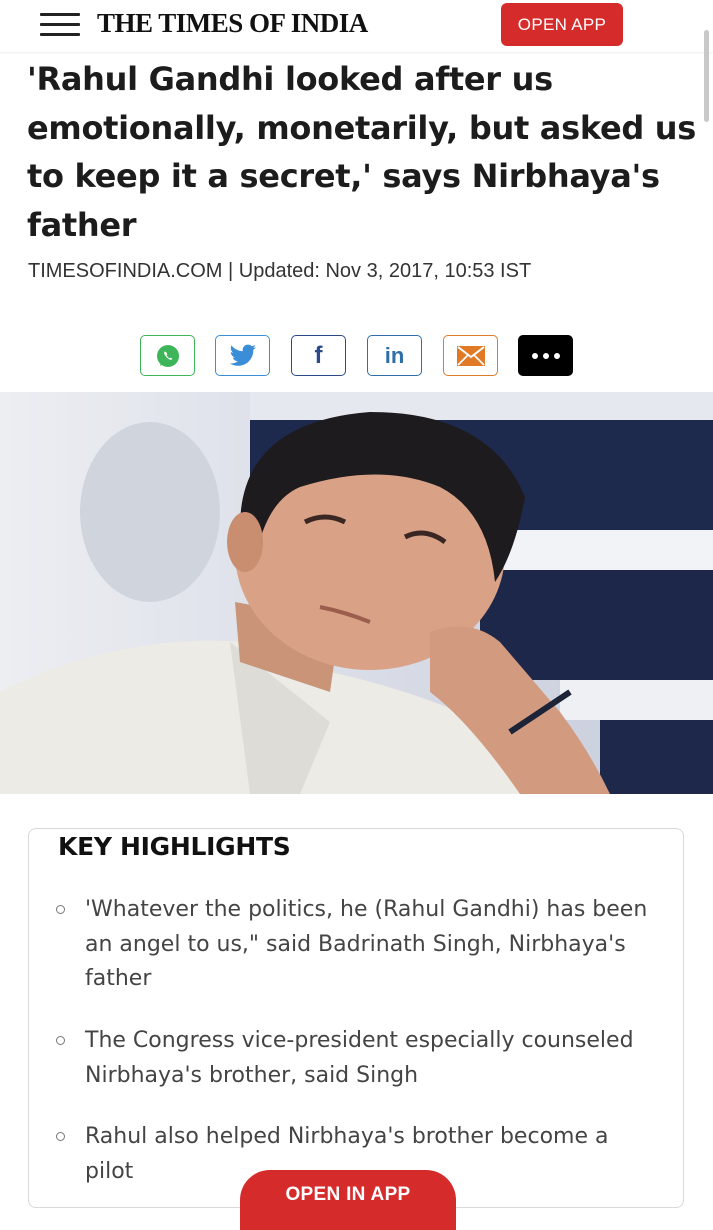 The image size is (713, 1230). I want to click on share-facebook-button: f, so click(318, 355).